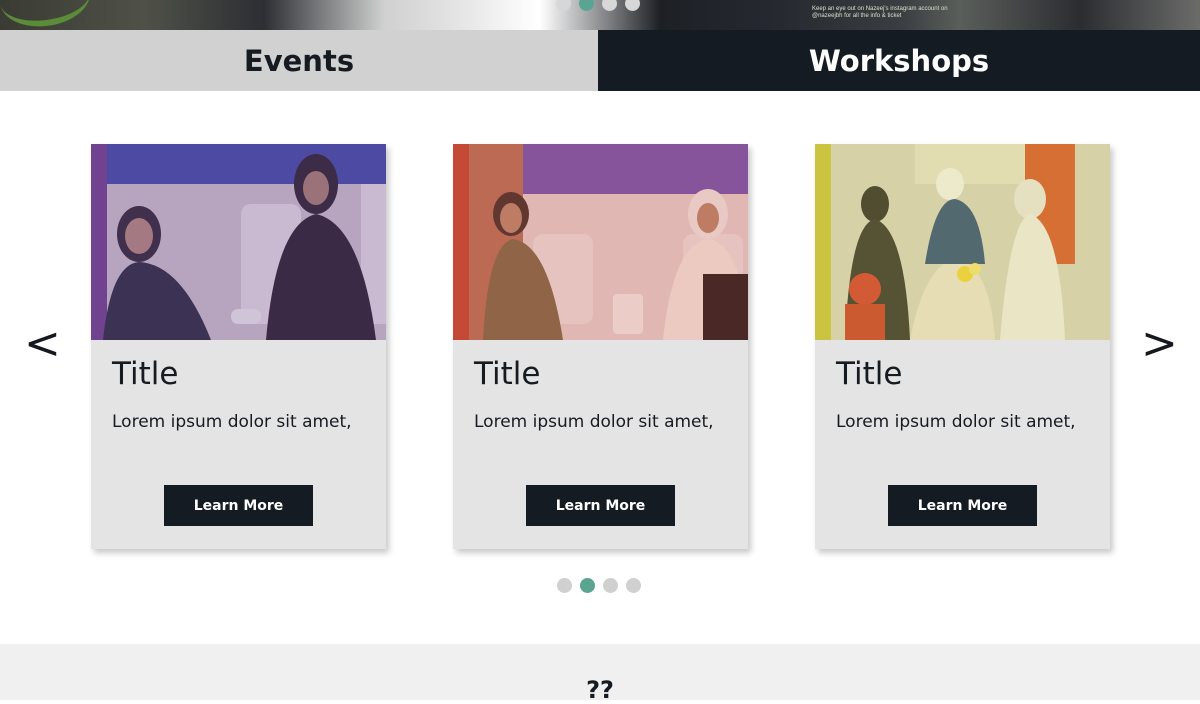 Image resolution: width=1200 pixels, height=704 pixels. Describe the element at coordinates (587, 585) in the screenshot. I see `carousel-dot-active` at that location.